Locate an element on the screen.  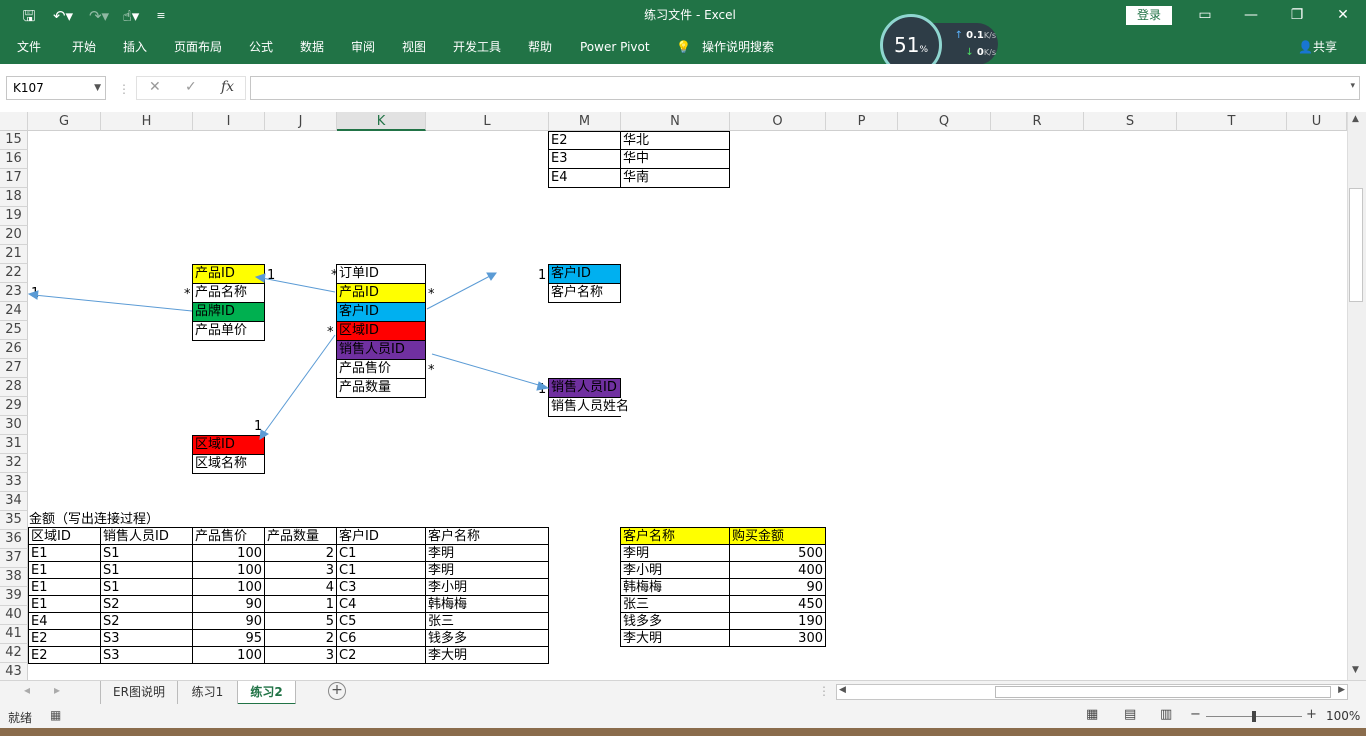
scroll-up-icon: ▲ is located at coordinates (1355, 119).